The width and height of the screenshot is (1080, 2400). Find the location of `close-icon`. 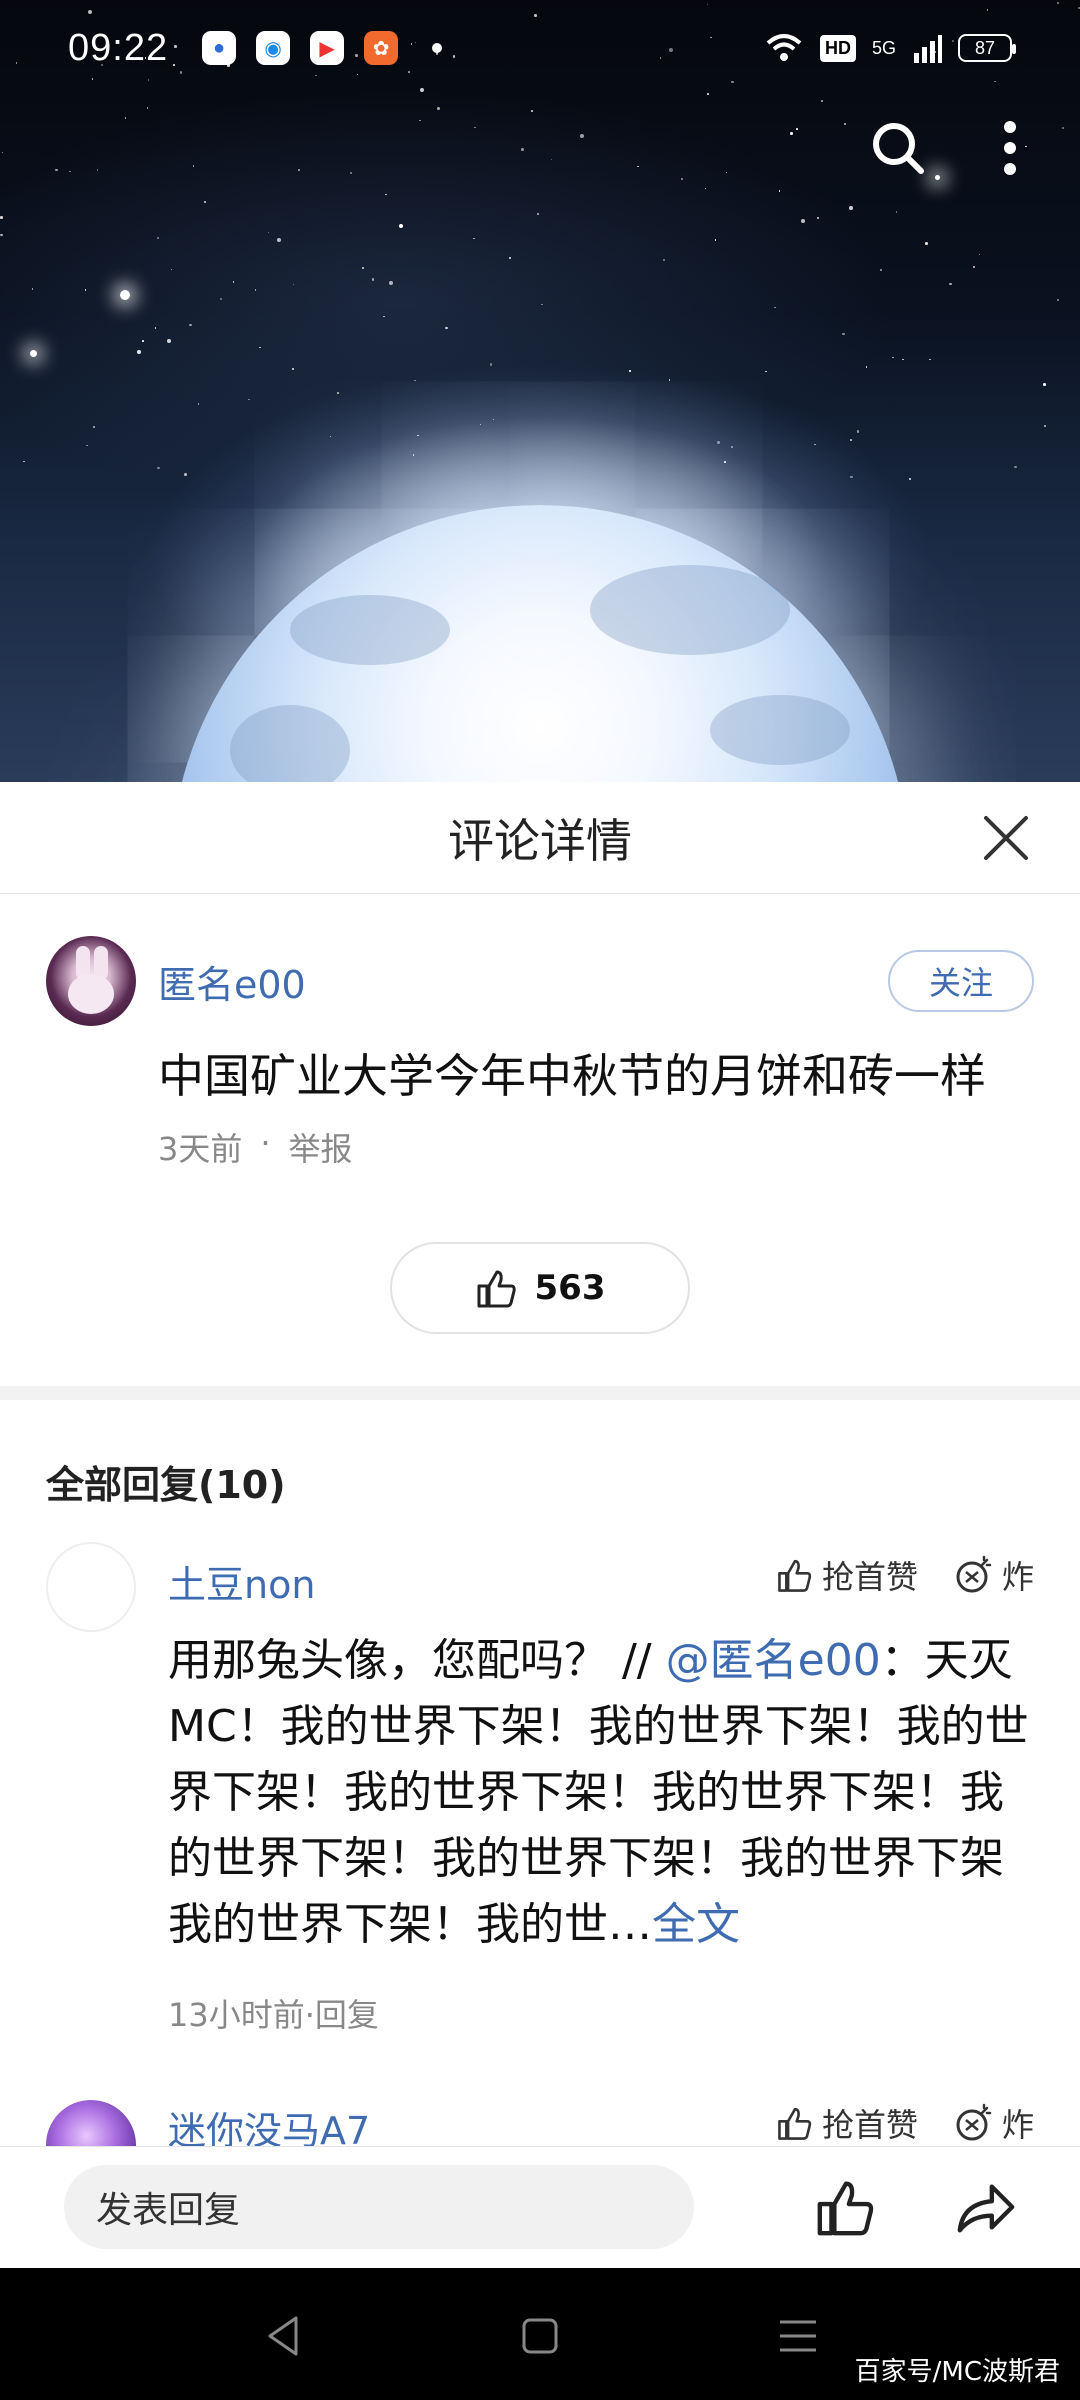

close-icon is located at coordinates (1006, 838).